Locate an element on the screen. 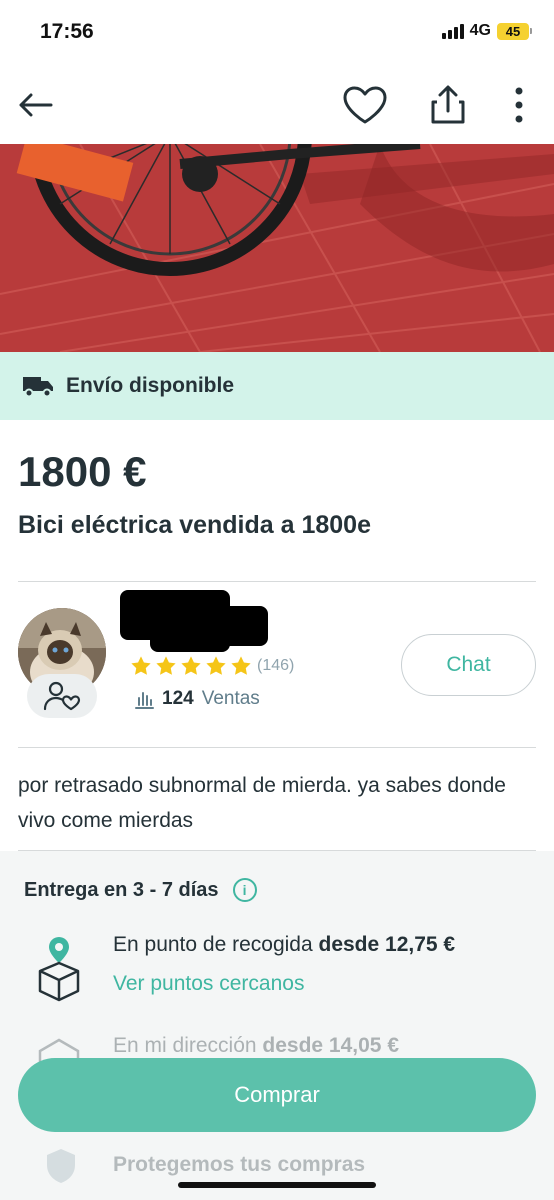 This screenshot has width=554, height=1200. home-delivery-option: En mi dirección desde 14,05 € is located at coordinates (256, 1046).